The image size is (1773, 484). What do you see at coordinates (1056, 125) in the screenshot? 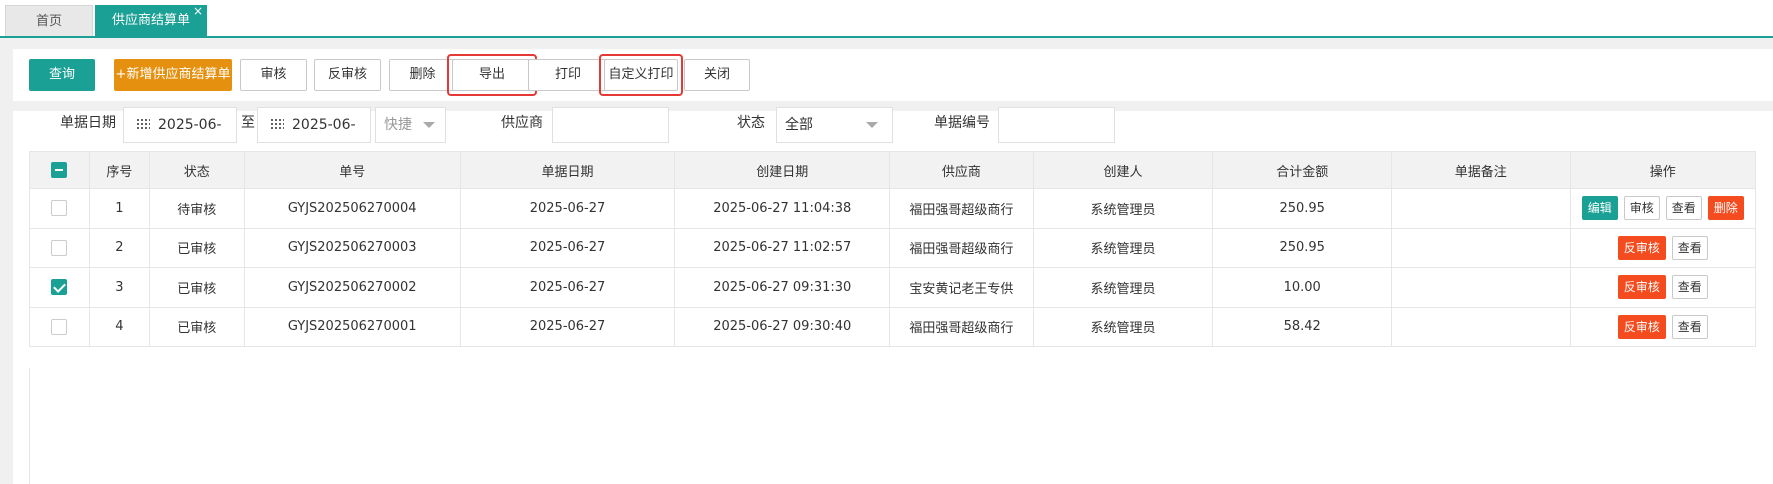
I see `docno-input` at bounding box center [1056, 125].